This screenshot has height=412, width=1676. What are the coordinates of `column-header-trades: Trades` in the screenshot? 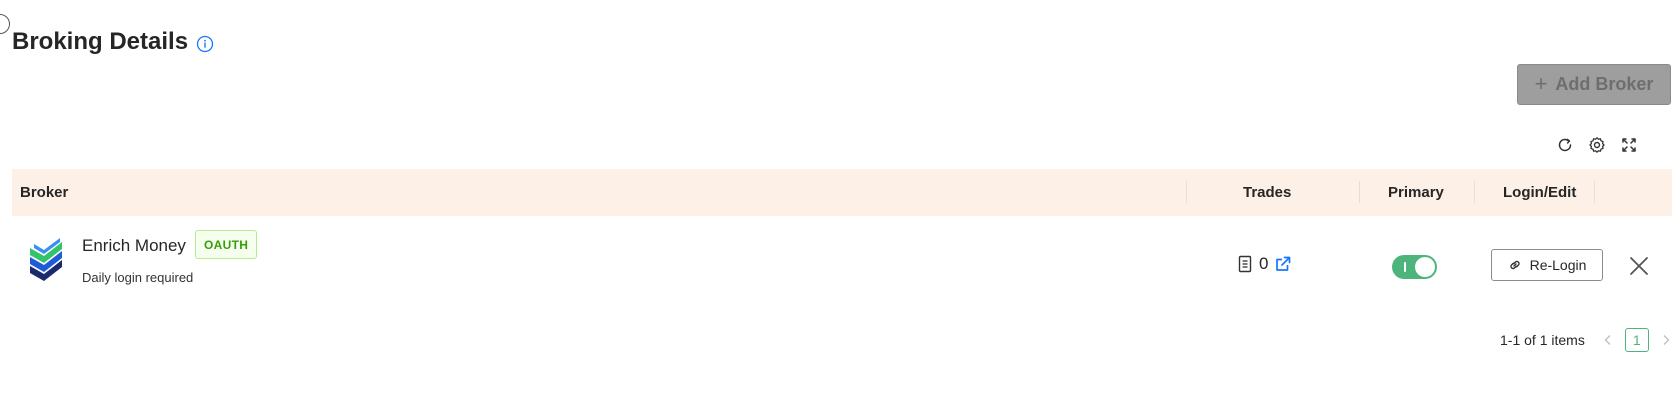 It's located at (1267, 192).